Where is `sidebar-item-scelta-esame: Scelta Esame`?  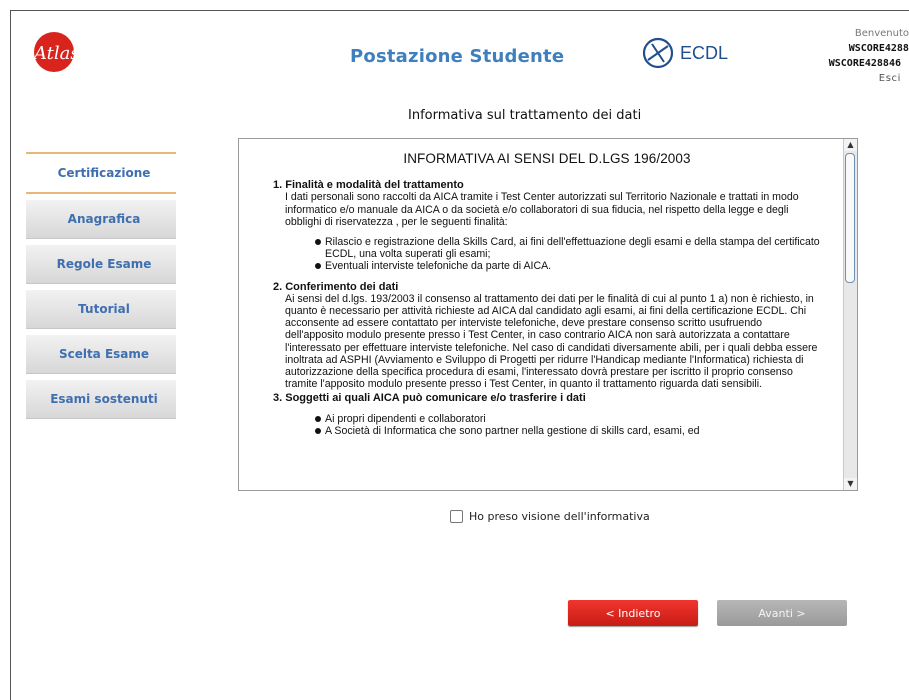
sidebar-item-scelta-esame: Scelta Esame is located at coordinates (101, 354).